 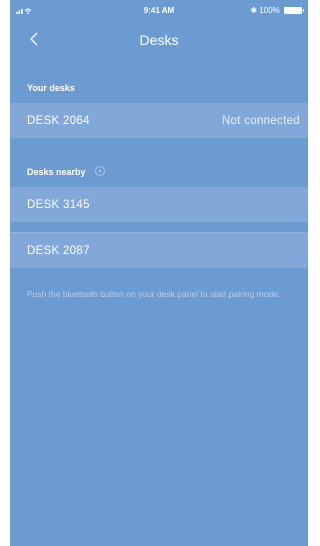 What do you see at coordinates (58, 205) in the screenshot?
I see `desk-label: DESK 3145` at bounding box center [58, 205].